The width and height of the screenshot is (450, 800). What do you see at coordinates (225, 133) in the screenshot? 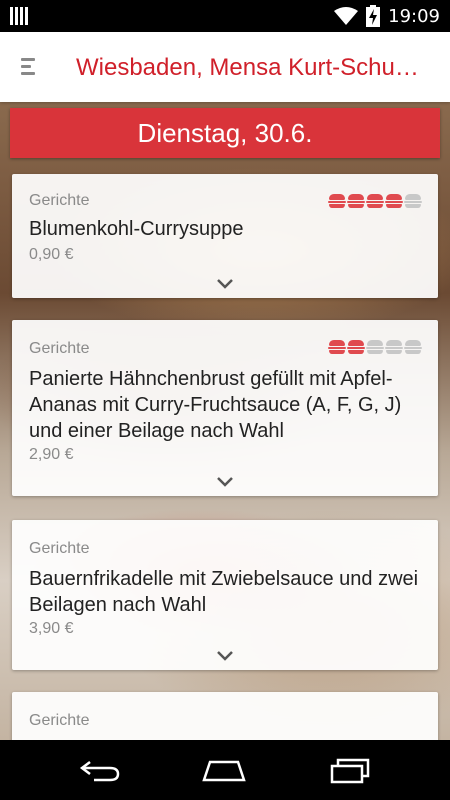
I see `day-header: Dienstag, 30.6.` at bounding box center [225, 133].